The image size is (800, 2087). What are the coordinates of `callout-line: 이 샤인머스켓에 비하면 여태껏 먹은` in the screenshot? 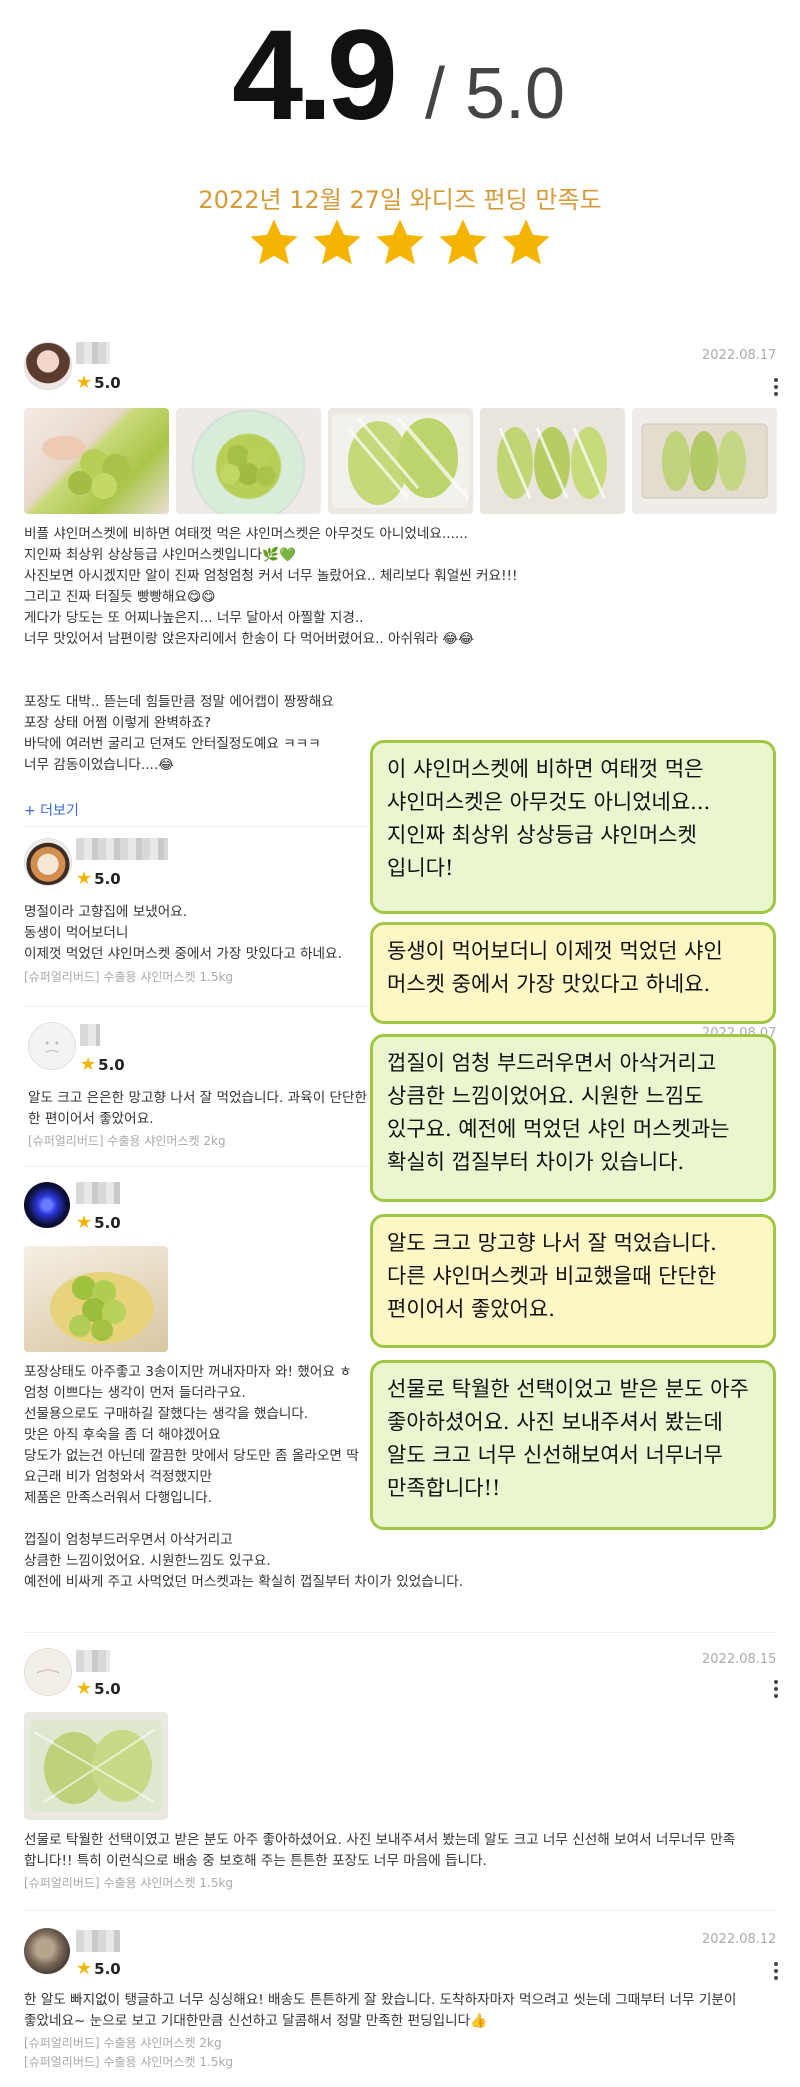 It's located at (545, 769).